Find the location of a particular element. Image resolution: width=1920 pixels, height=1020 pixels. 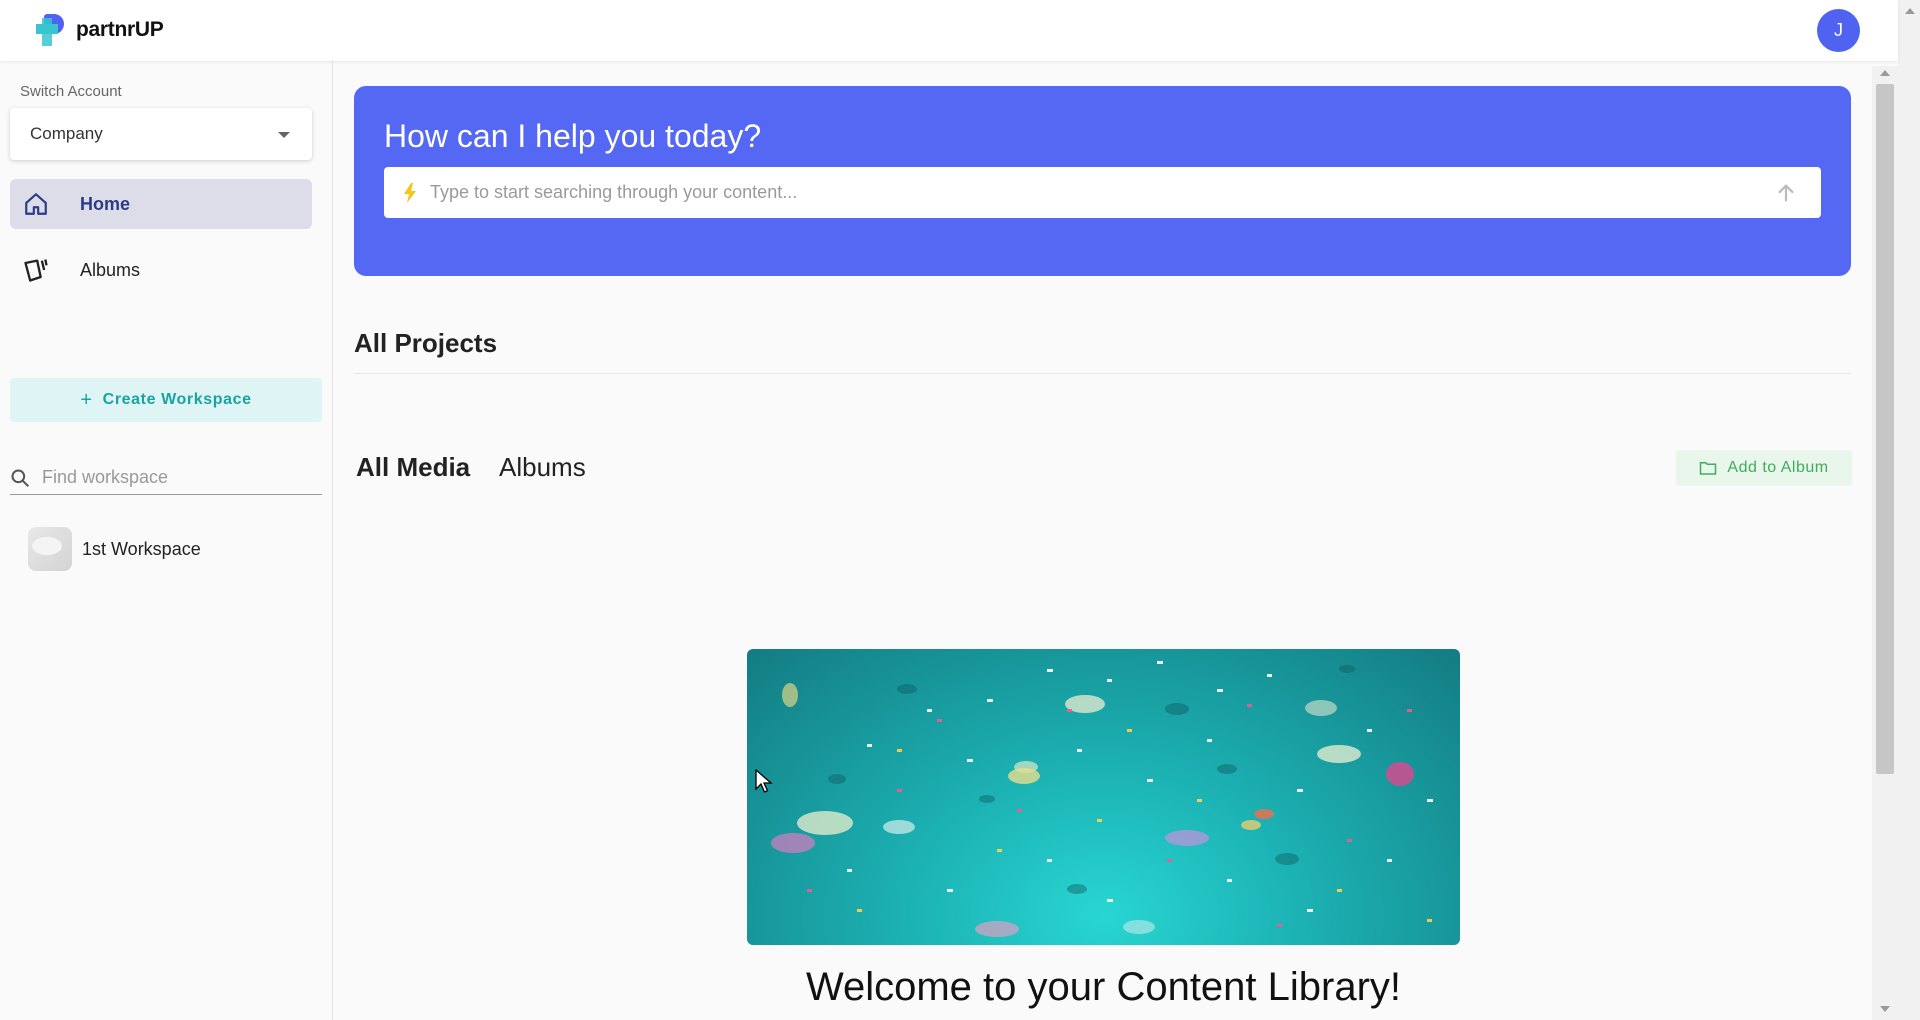

sidebar-item-label: Albums is located at coordinates (110, 269).